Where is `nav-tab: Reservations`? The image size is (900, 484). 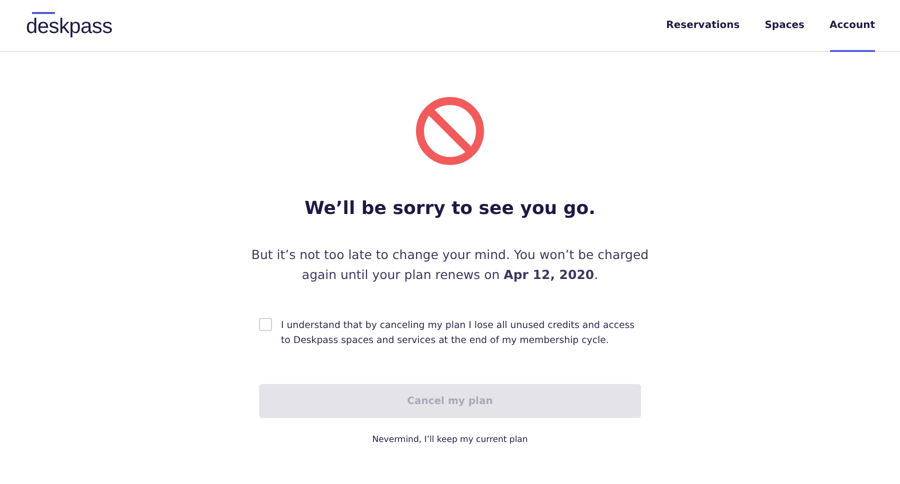 nav-tab: Reservations is located at coordinates (703, 26).